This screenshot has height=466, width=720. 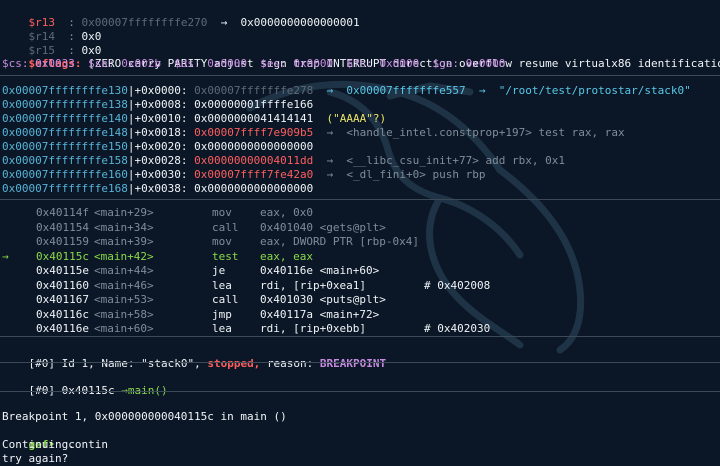 I want to click on current-instruction-arrow-icon: →, so click(x=5, y=256).